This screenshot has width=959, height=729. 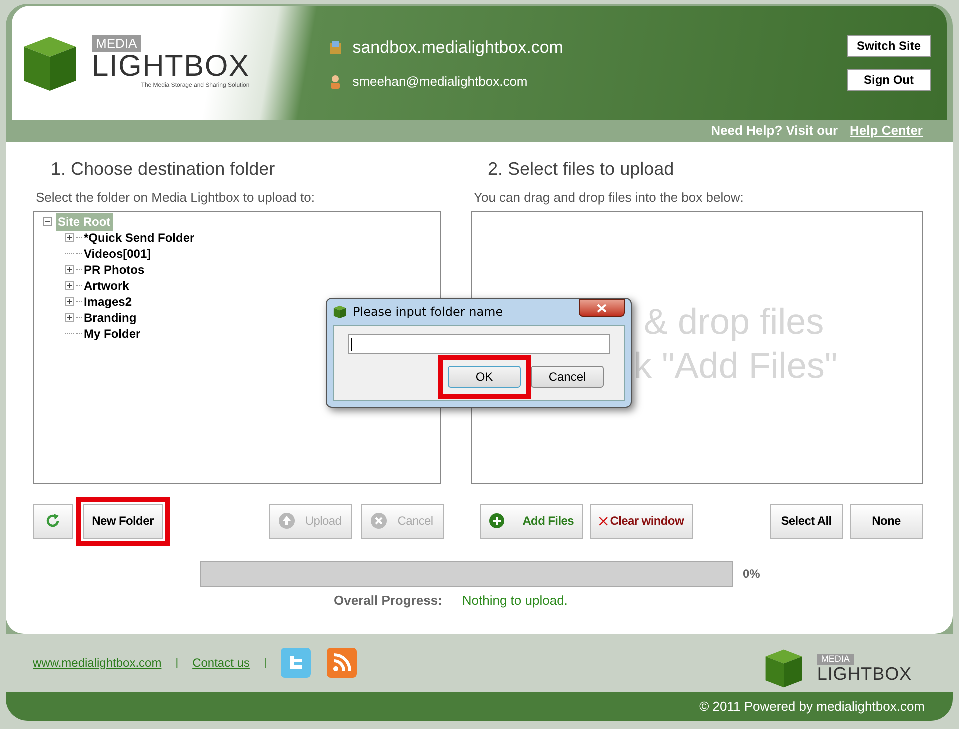 I want to click on refresh-icon, so click(x=53, y=521).